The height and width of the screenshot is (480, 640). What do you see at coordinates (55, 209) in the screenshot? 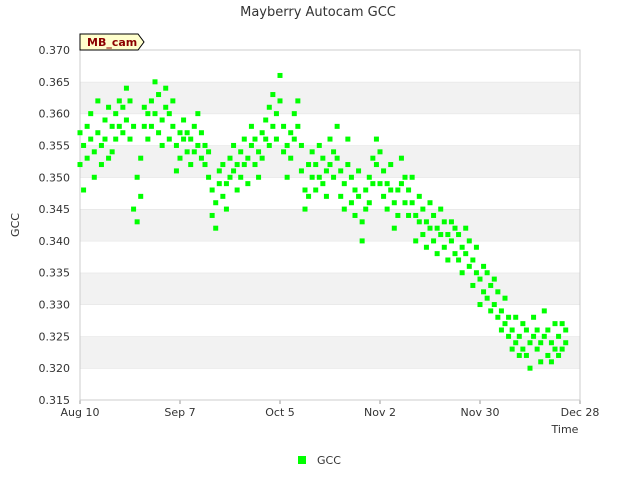
I see `y-tick-label: 0.345` at bounding box center [55, 209].